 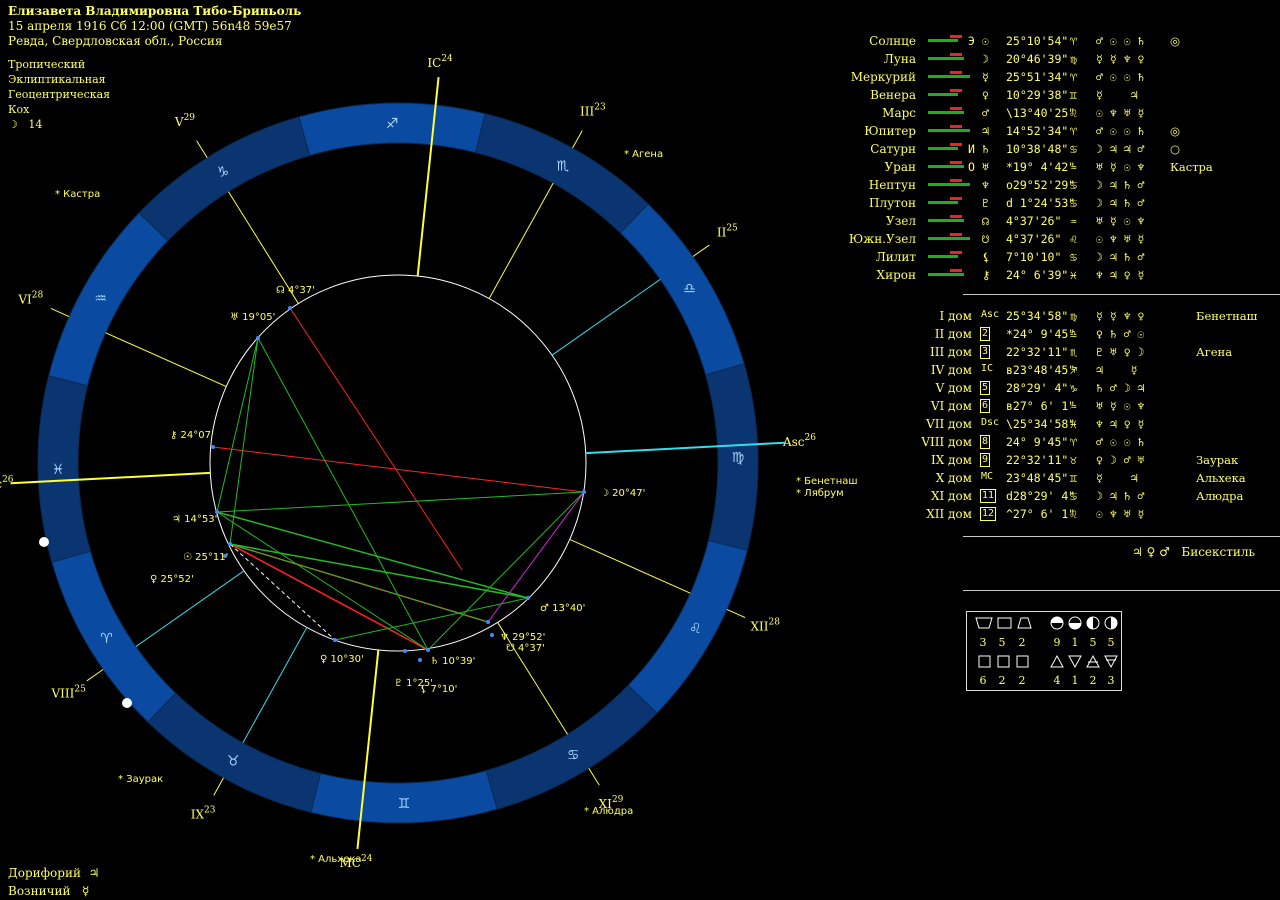 I want to click on planet-point-label: ♇ 1°25', so click(x=413, y=683).